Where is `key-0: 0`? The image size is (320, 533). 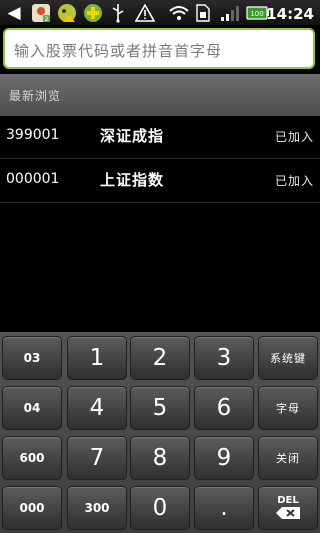
key-0: 0 is located at coordinates (160, 508).